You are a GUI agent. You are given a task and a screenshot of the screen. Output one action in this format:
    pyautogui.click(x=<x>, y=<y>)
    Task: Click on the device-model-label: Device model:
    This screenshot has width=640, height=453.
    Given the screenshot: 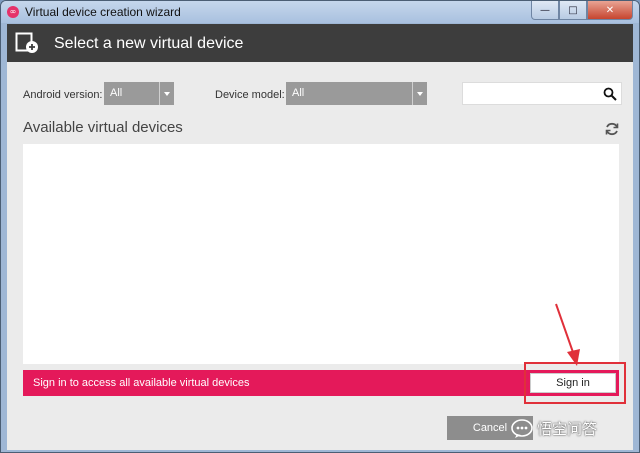 What is the action you would take?
    pyautogui.click(x=250, y=95)
    